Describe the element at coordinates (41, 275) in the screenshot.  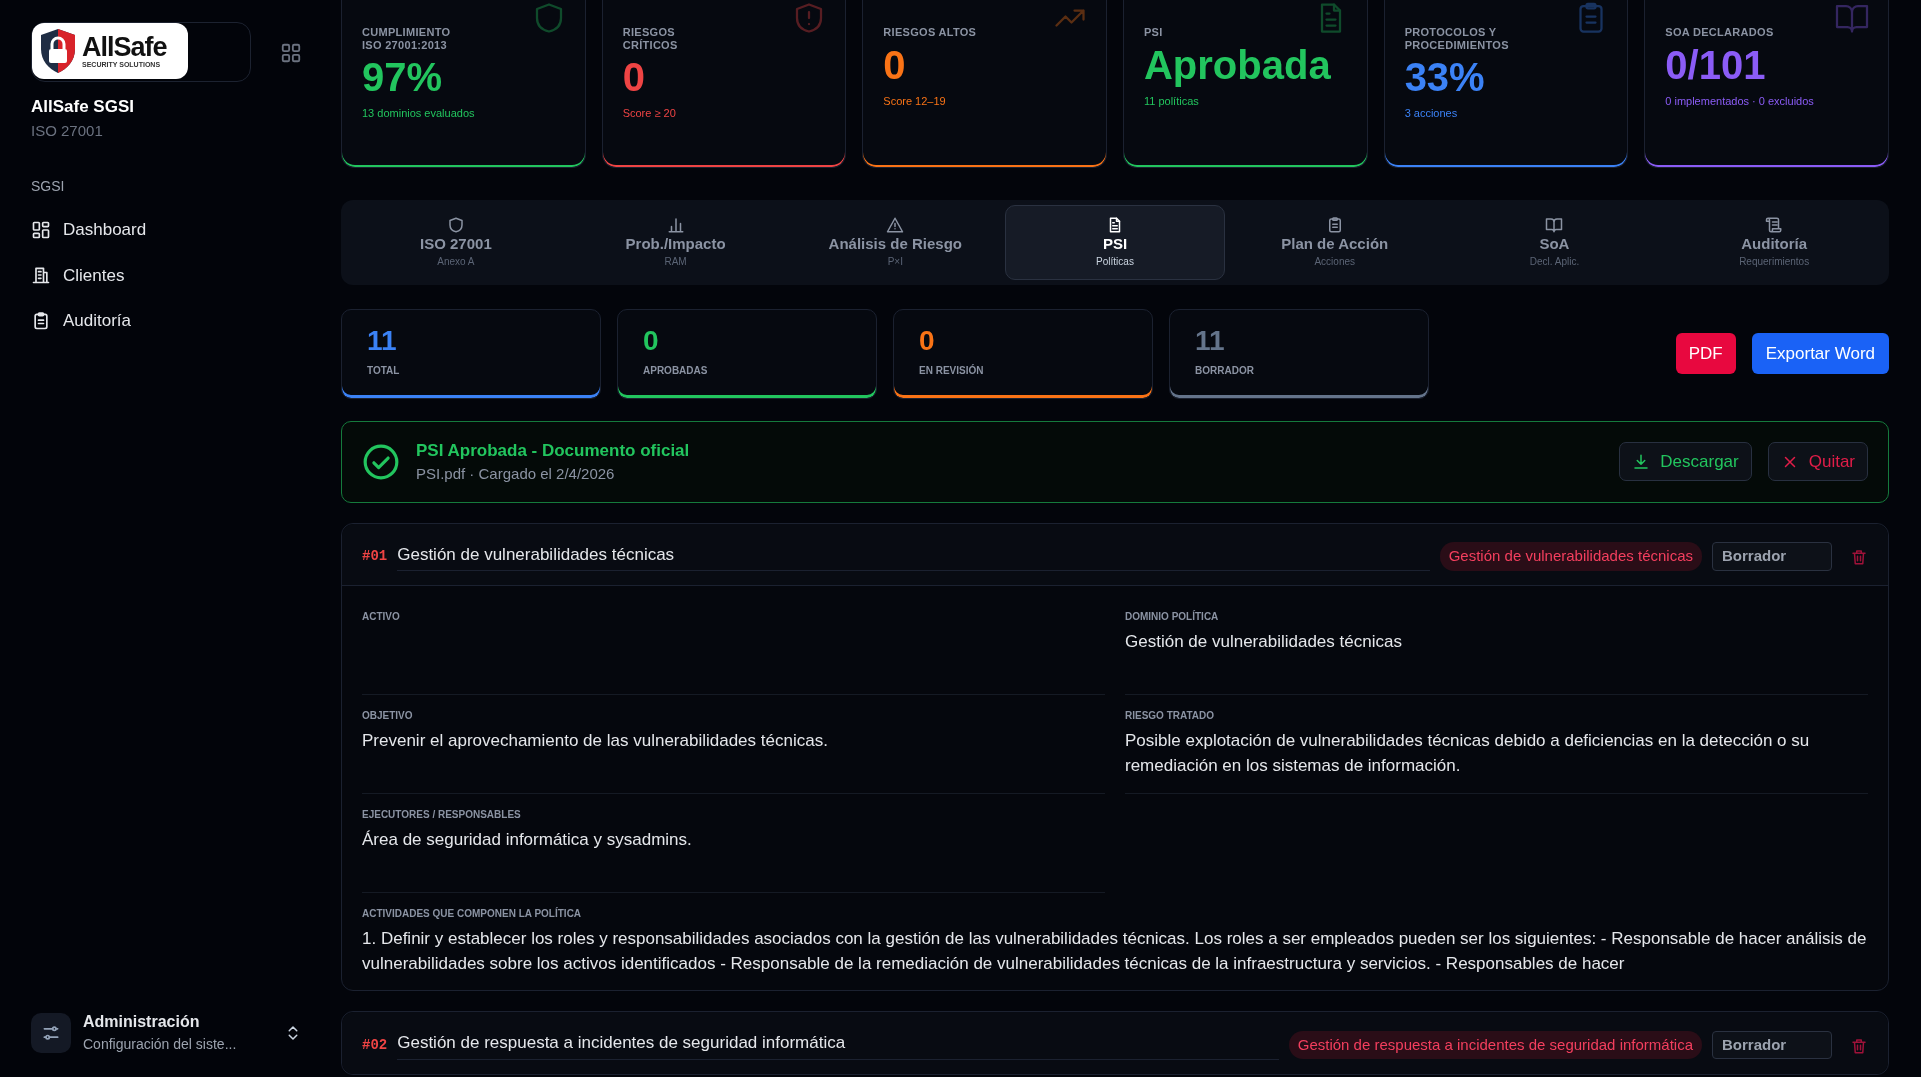
I see `building-icon` at that location.